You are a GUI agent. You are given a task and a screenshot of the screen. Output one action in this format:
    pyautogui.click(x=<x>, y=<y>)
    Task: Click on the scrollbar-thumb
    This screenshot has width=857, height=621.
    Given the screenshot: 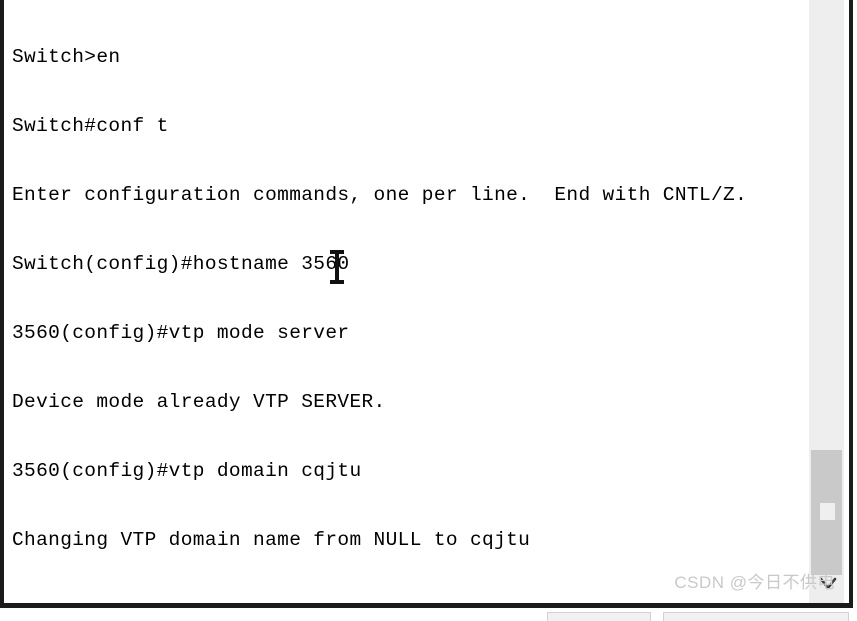 What is the action you would take?
    pyautogui.click(x=826, y=512)
    